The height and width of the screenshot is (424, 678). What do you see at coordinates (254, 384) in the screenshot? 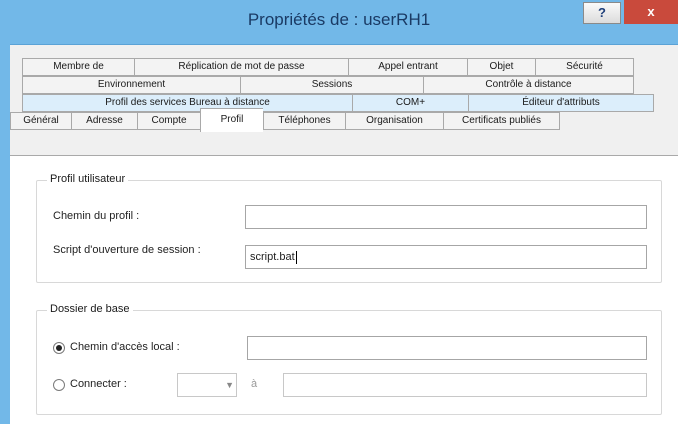
I see `connecter-a-label: à` at bounding box center [254, 384].